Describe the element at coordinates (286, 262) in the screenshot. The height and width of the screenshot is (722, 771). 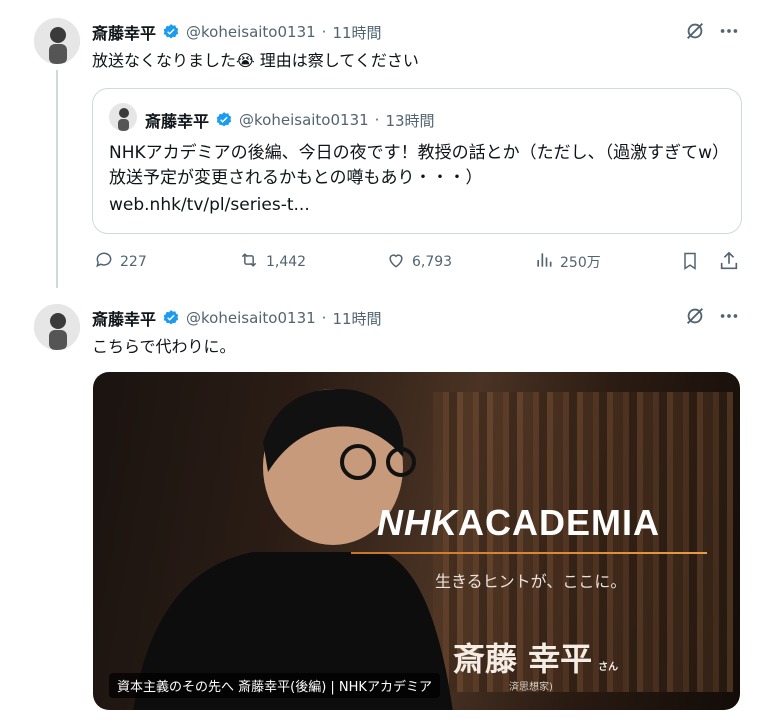
I see `repost-count: 1,442` at that location.